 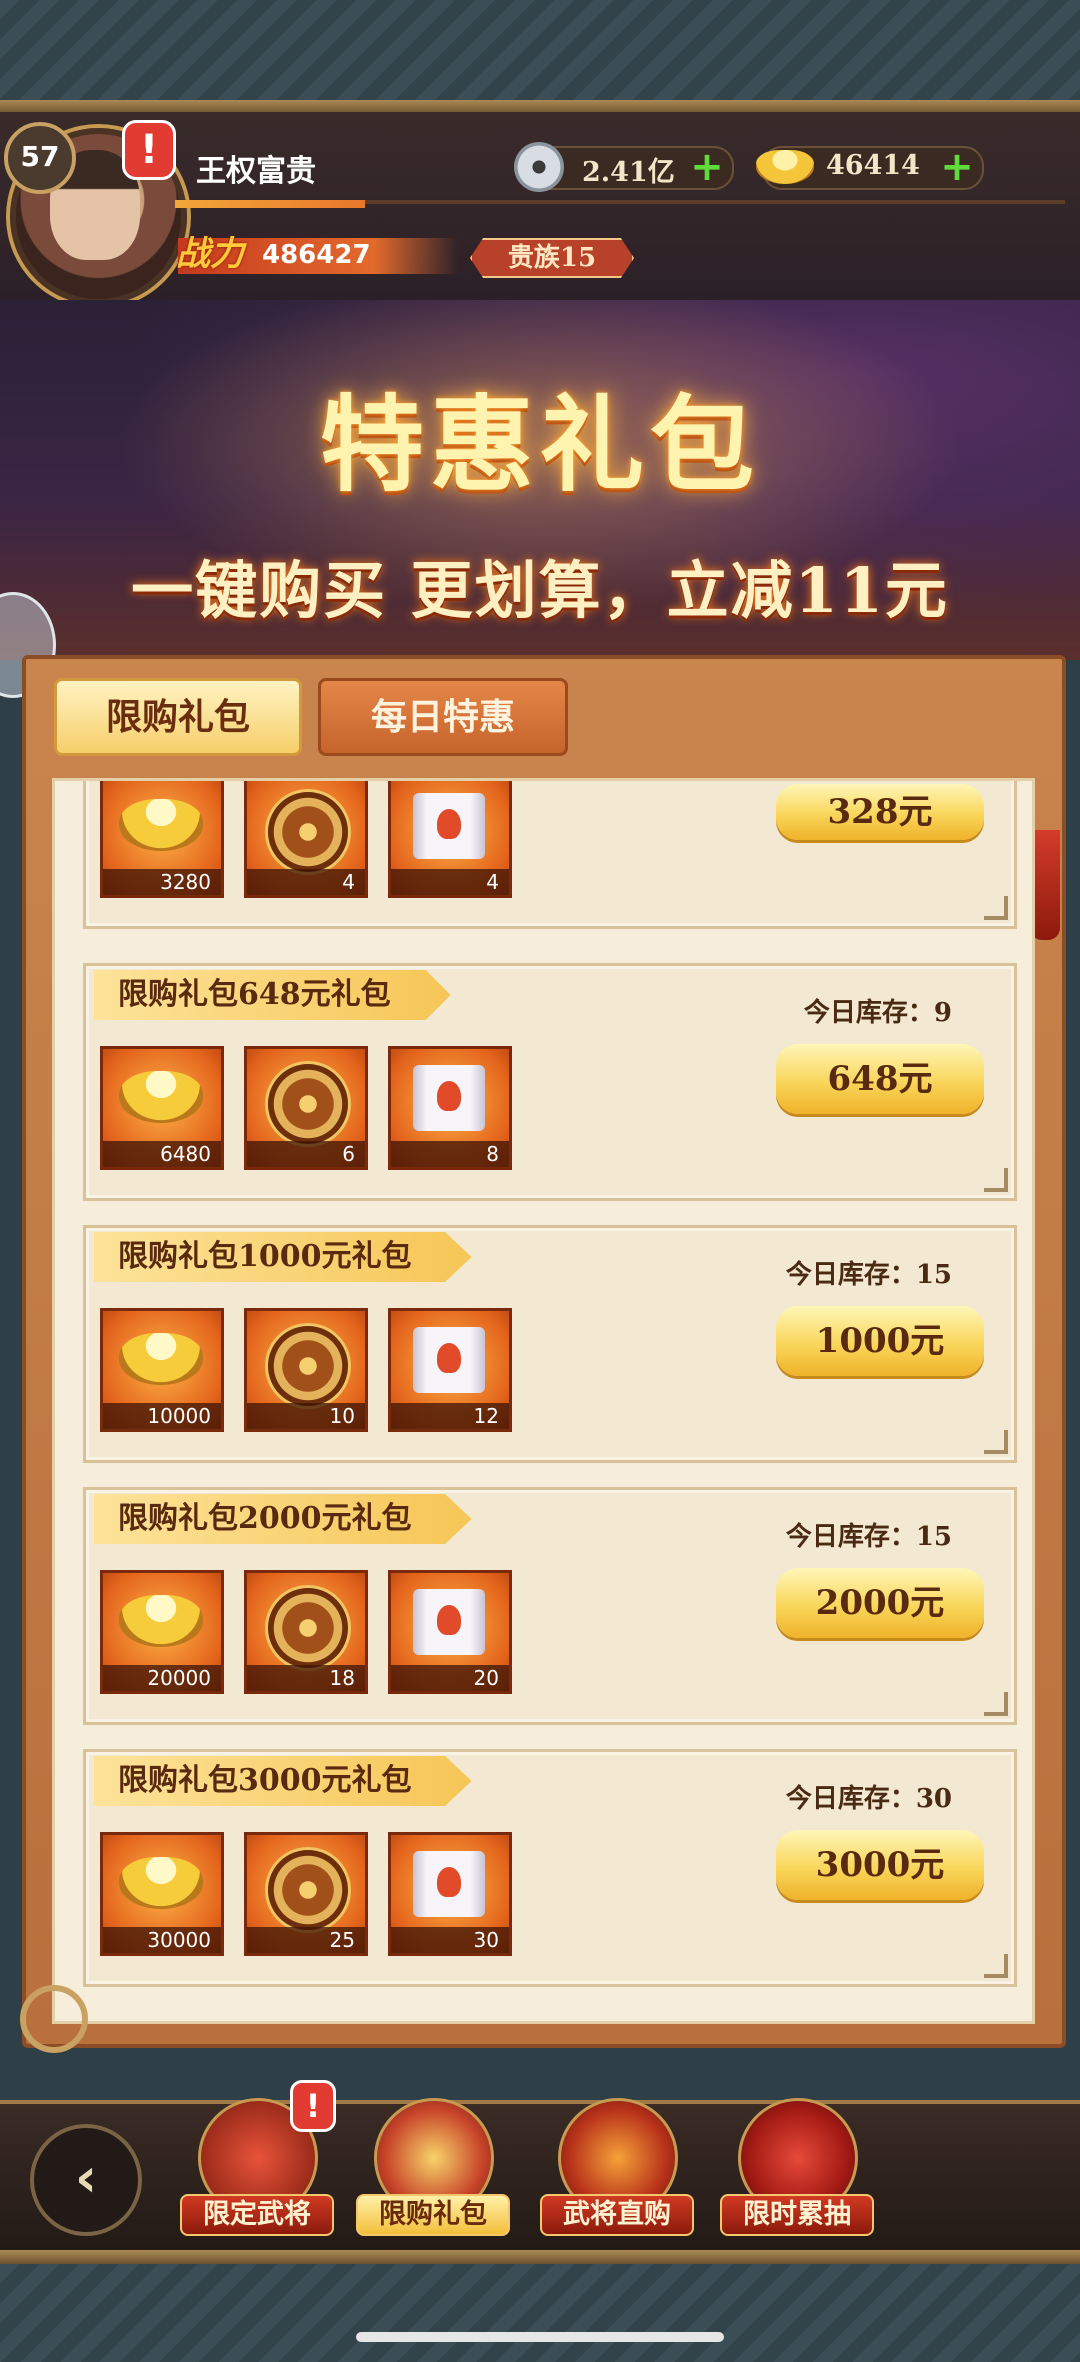 I want to click on back-button: ‹, so click(x=86, y=2180).